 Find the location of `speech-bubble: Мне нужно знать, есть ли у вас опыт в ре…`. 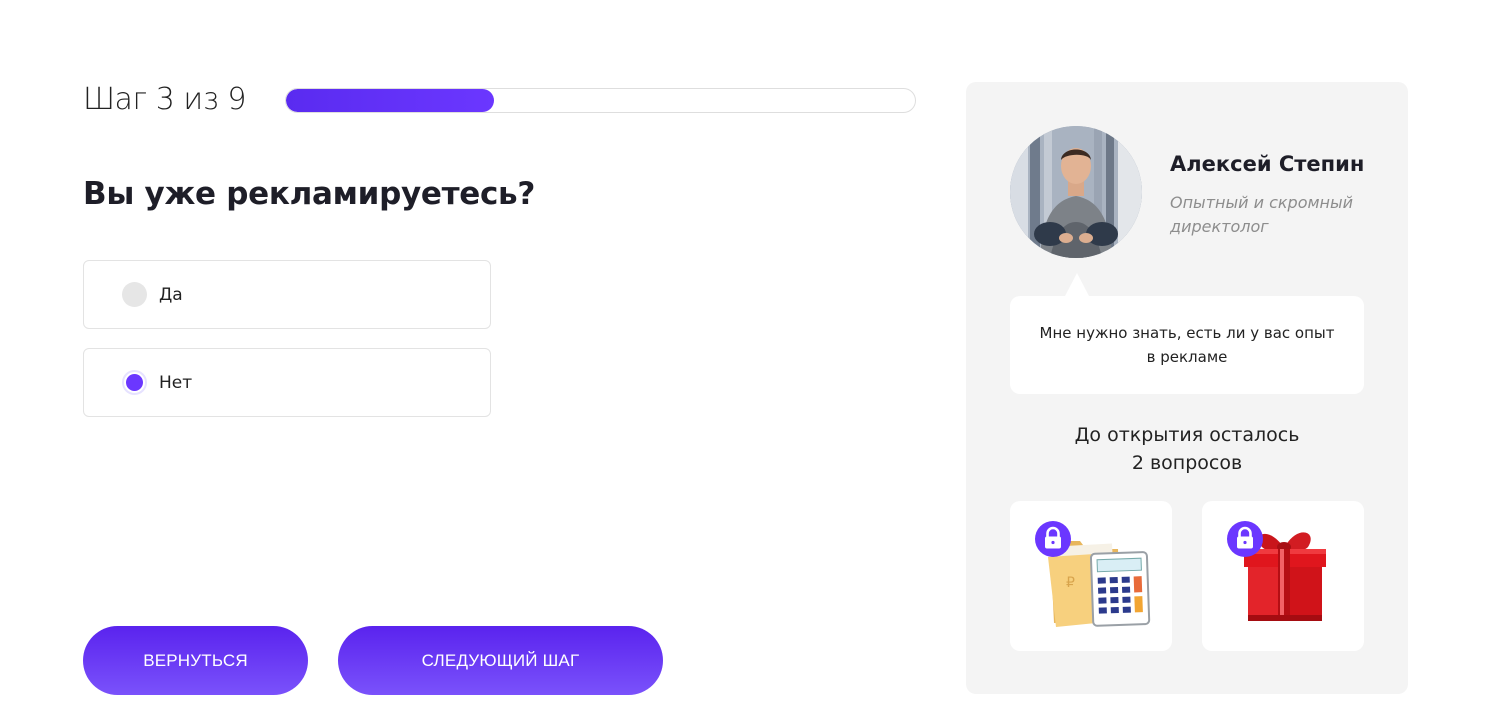

speech-bubble: Мне нужно знать, есть ли у вас опыт в ре… is located at coordinates (1187, 345).